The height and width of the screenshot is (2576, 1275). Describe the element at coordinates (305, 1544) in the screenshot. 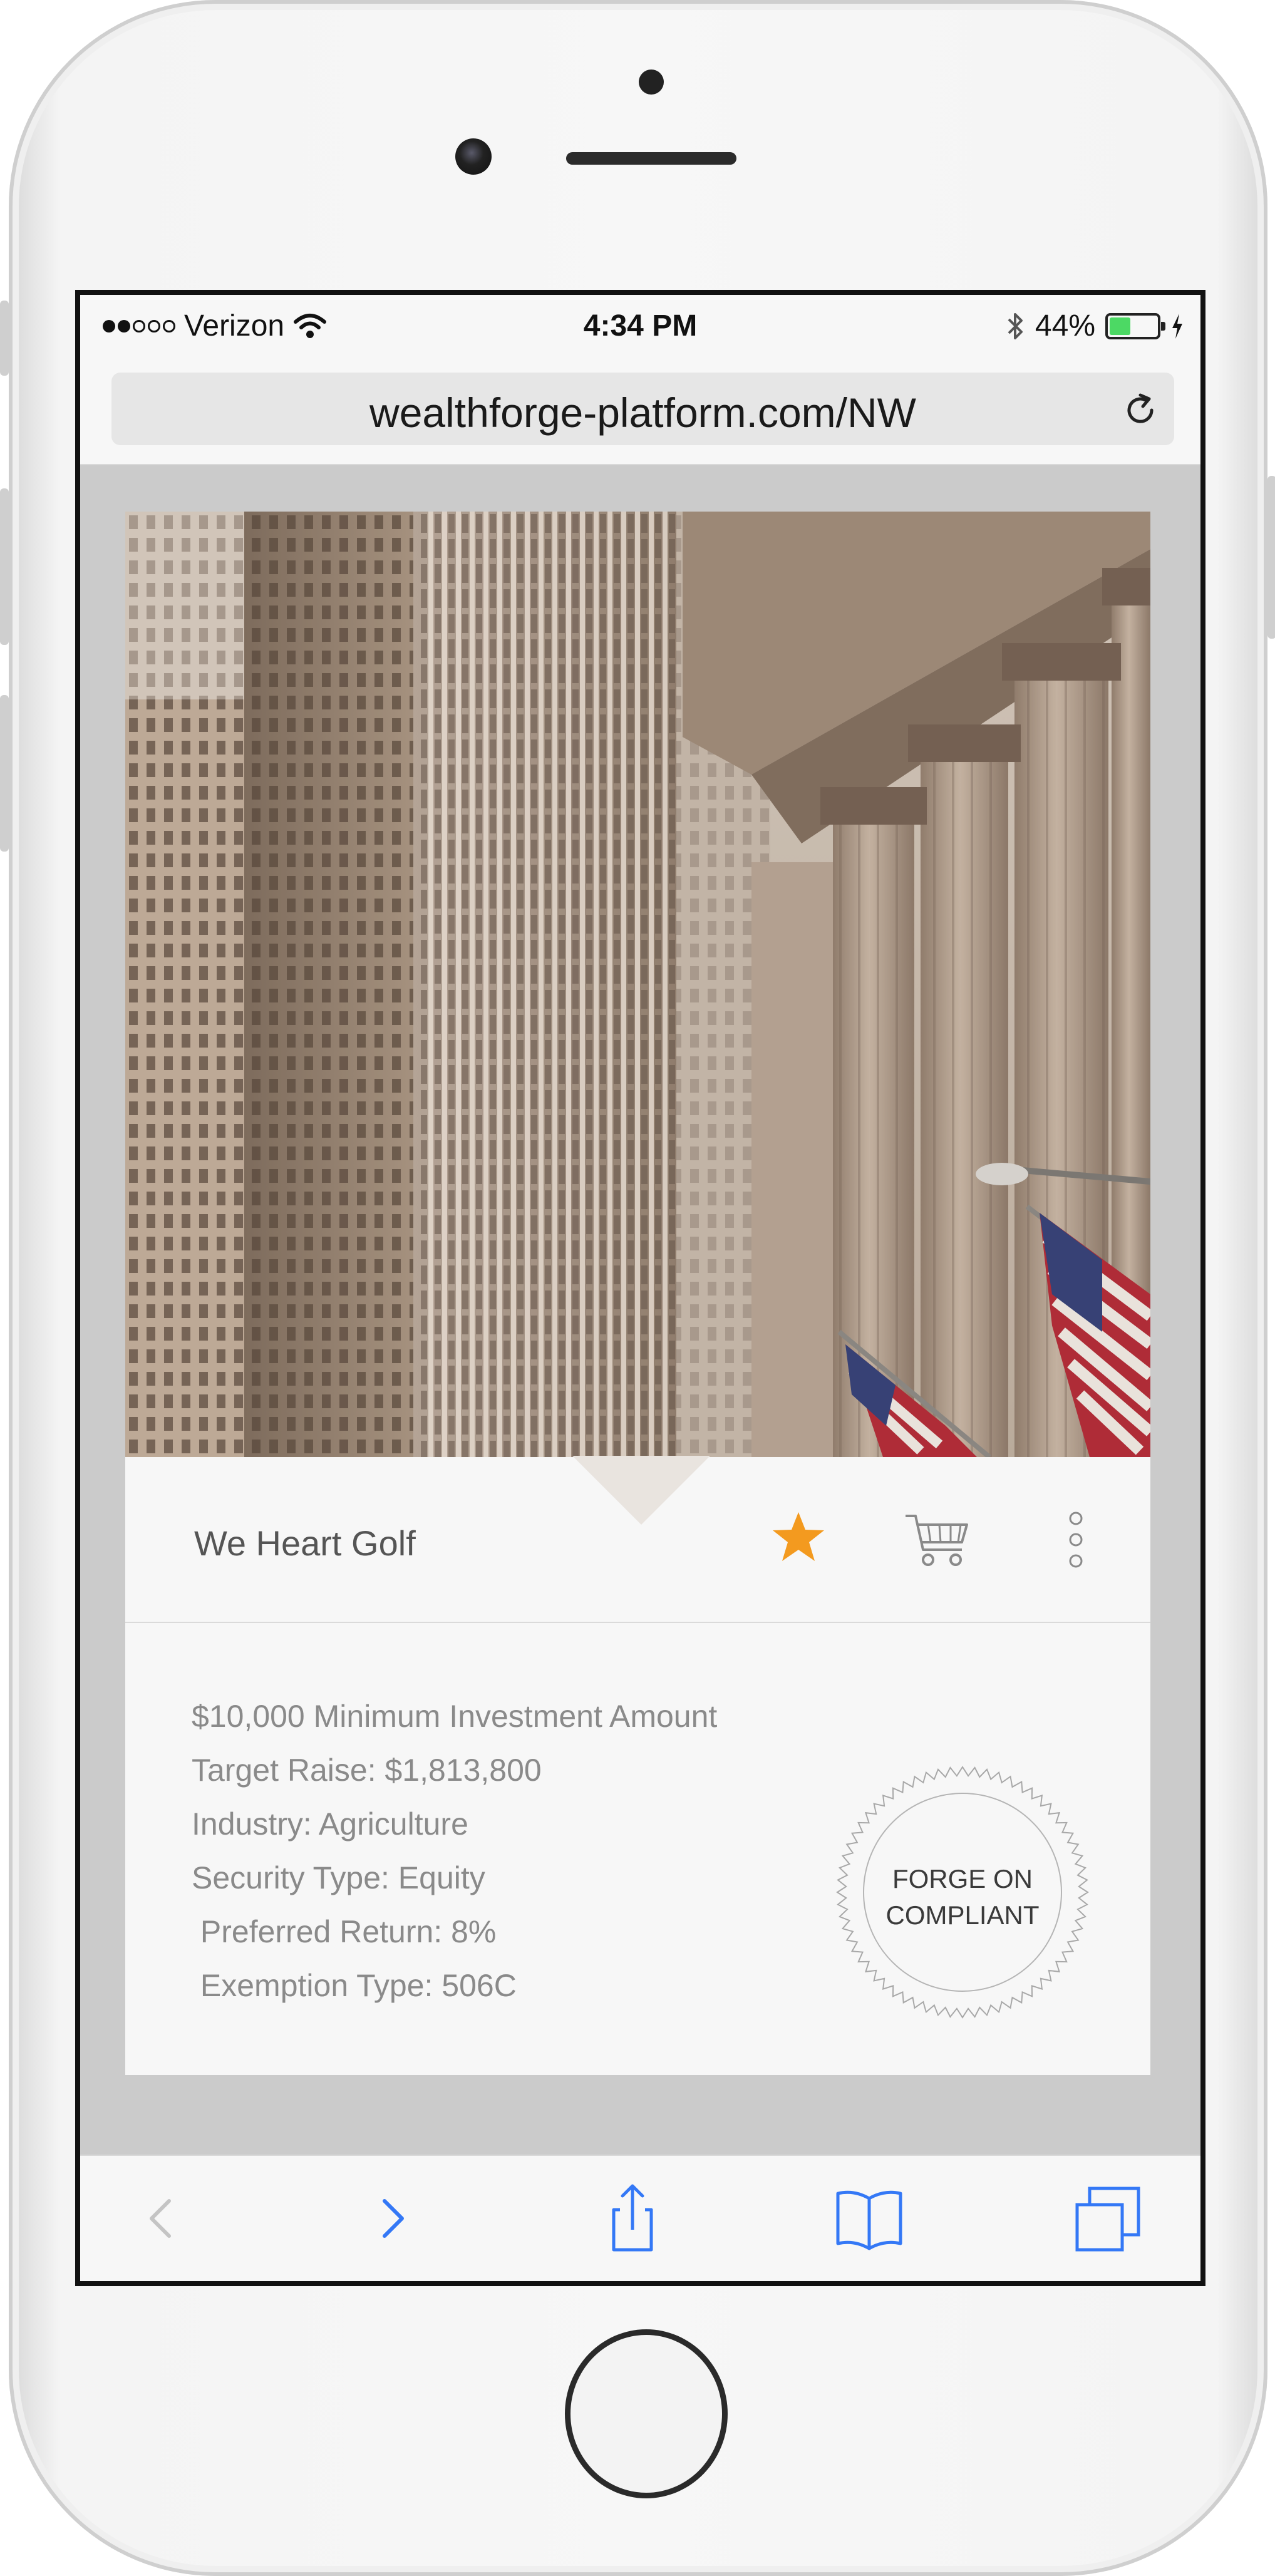

I see `offering-title: We Heart Golf` at that location.